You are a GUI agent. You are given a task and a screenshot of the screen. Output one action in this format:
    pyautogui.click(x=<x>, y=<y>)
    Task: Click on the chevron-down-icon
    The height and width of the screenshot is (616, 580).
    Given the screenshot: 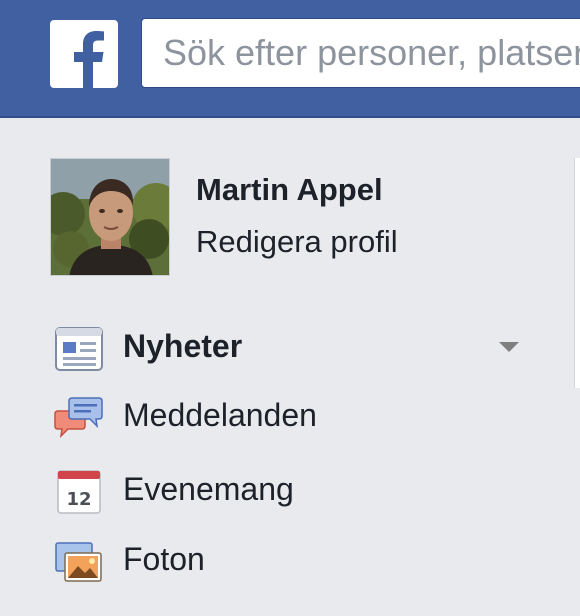 What is the action you would take?
    pyautogui.click(x=509, y=347)
    